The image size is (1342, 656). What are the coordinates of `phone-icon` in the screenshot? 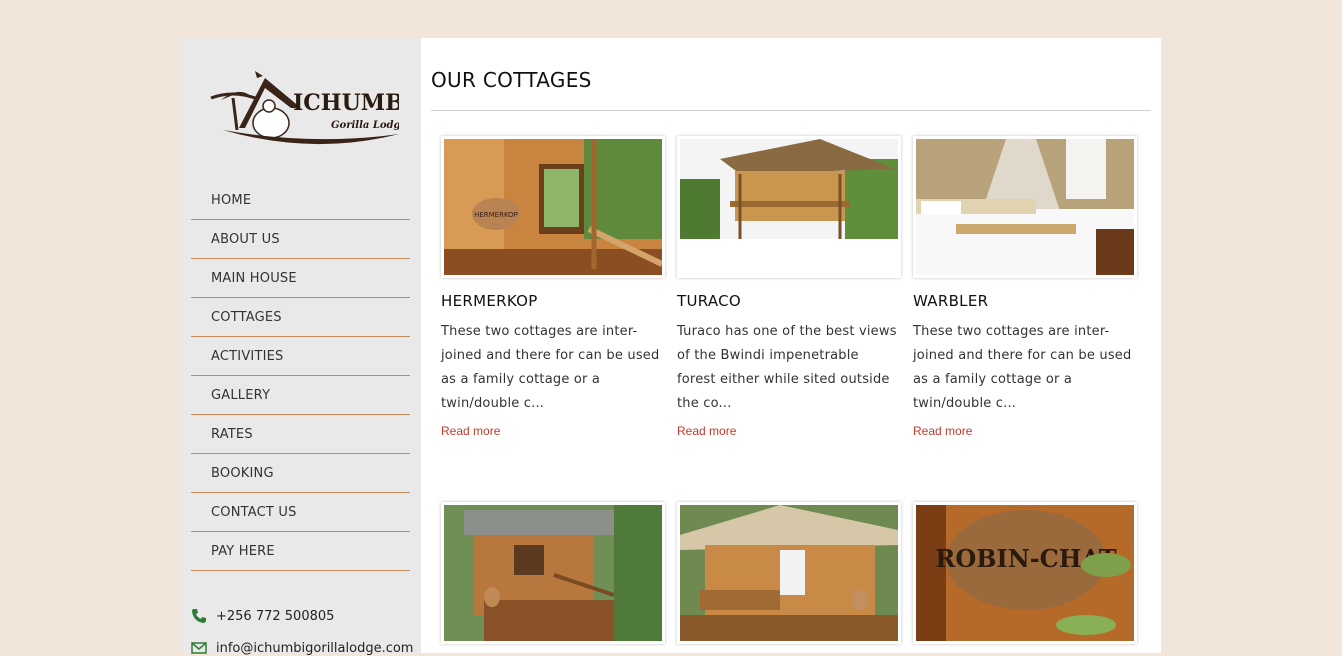 It's located at (199, 616).